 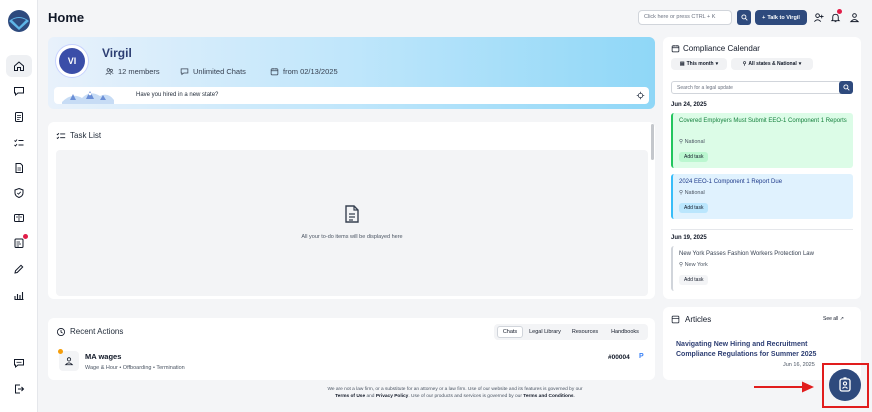 I want to click on compliance-calendar-title: Compliance Calendar, so click(x=721, y=48).